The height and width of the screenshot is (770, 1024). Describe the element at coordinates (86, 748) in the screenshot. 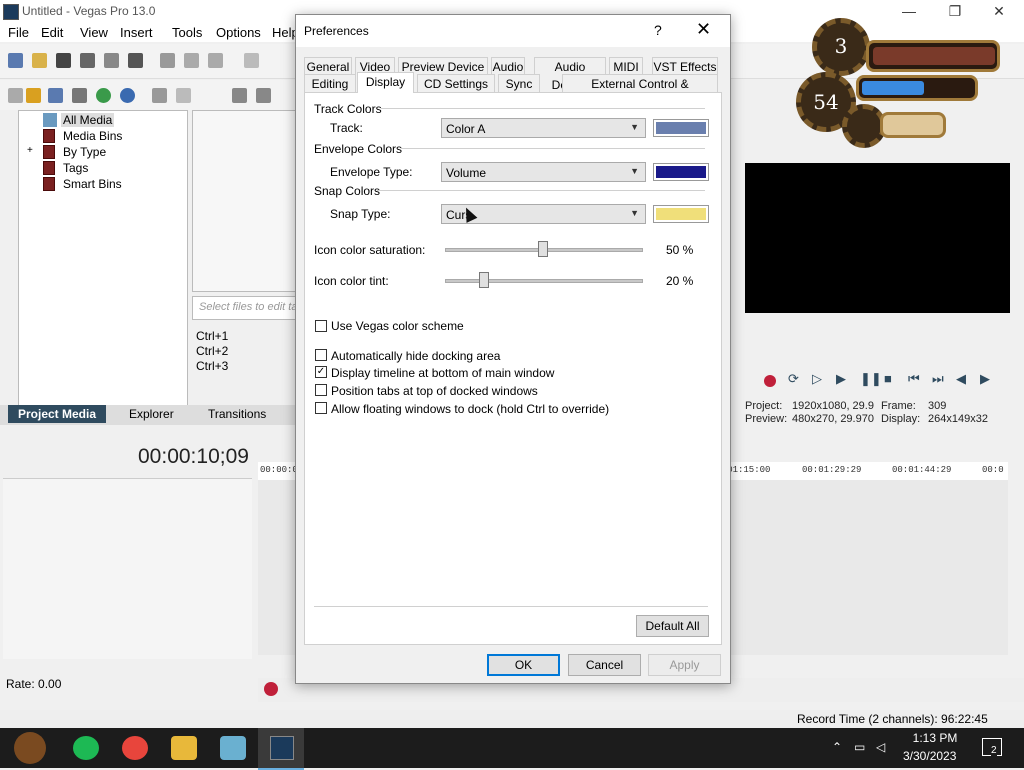

I see `spotify-icon` at that location.